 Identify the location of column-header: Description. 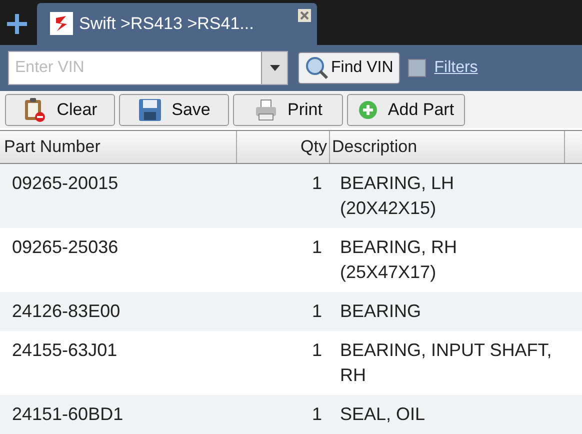
(447, 147).